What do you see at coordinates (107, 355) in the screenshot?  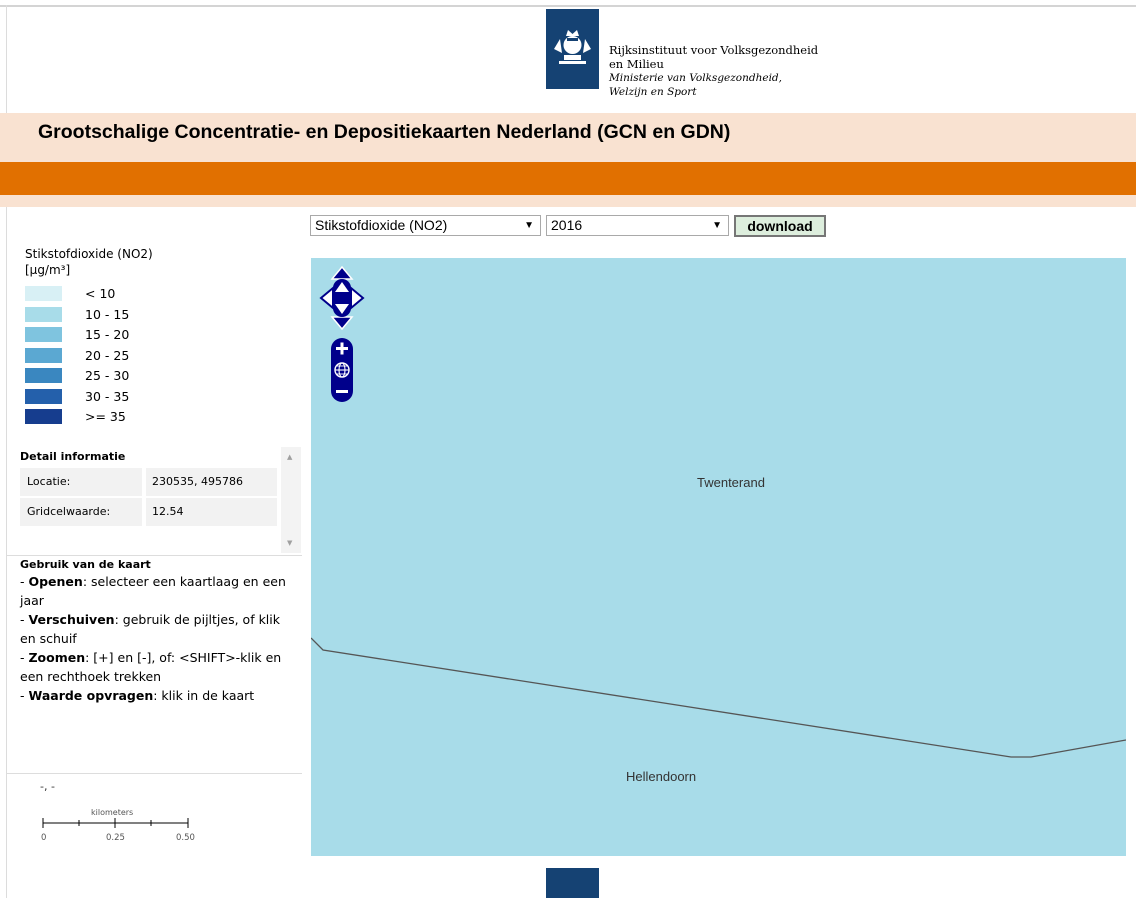 I see `legend-label: 20 - 25` at bounding box center [107, 355].